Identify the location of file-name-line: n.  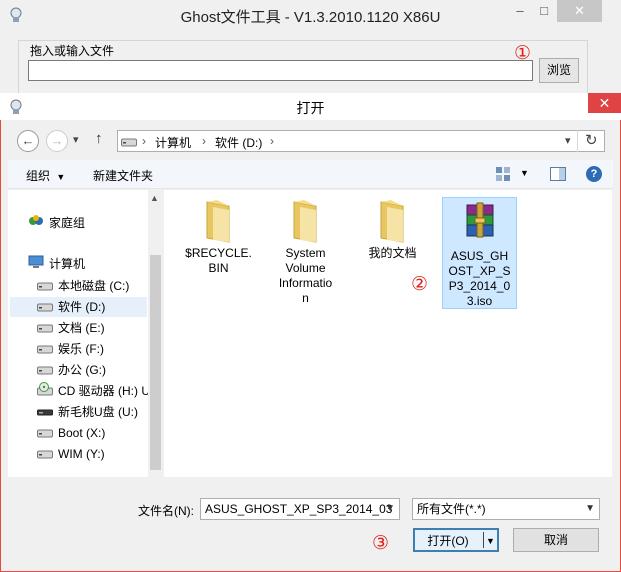
(305, 298).